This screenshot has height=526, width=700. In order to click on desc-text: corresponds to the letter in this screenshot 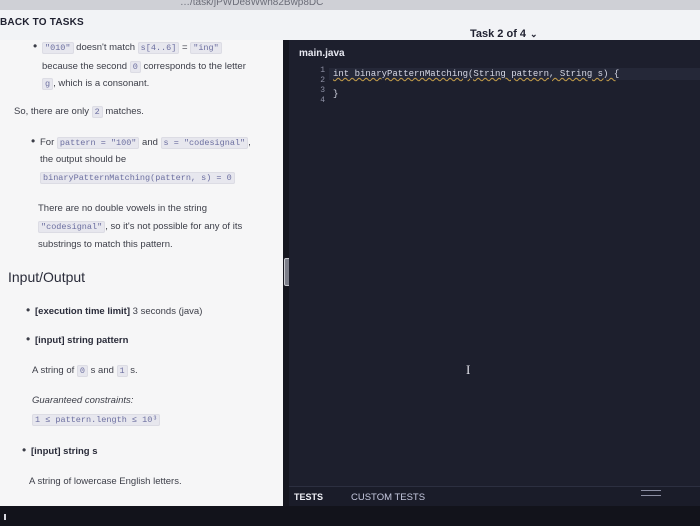, I will do `click(194, 66)`.